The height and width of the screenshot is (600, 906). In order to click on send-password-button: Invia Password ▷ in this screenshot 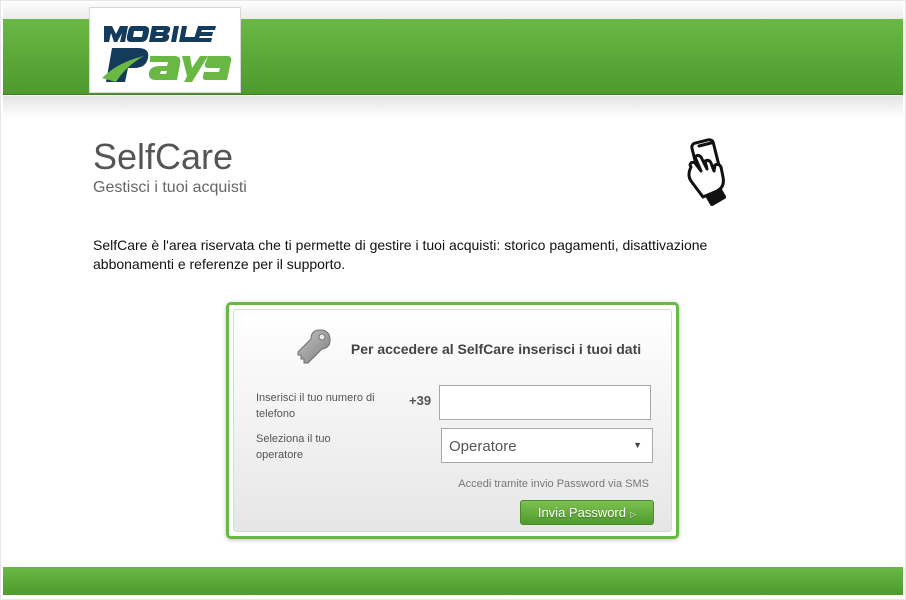, I will do `click(587, 512)`.